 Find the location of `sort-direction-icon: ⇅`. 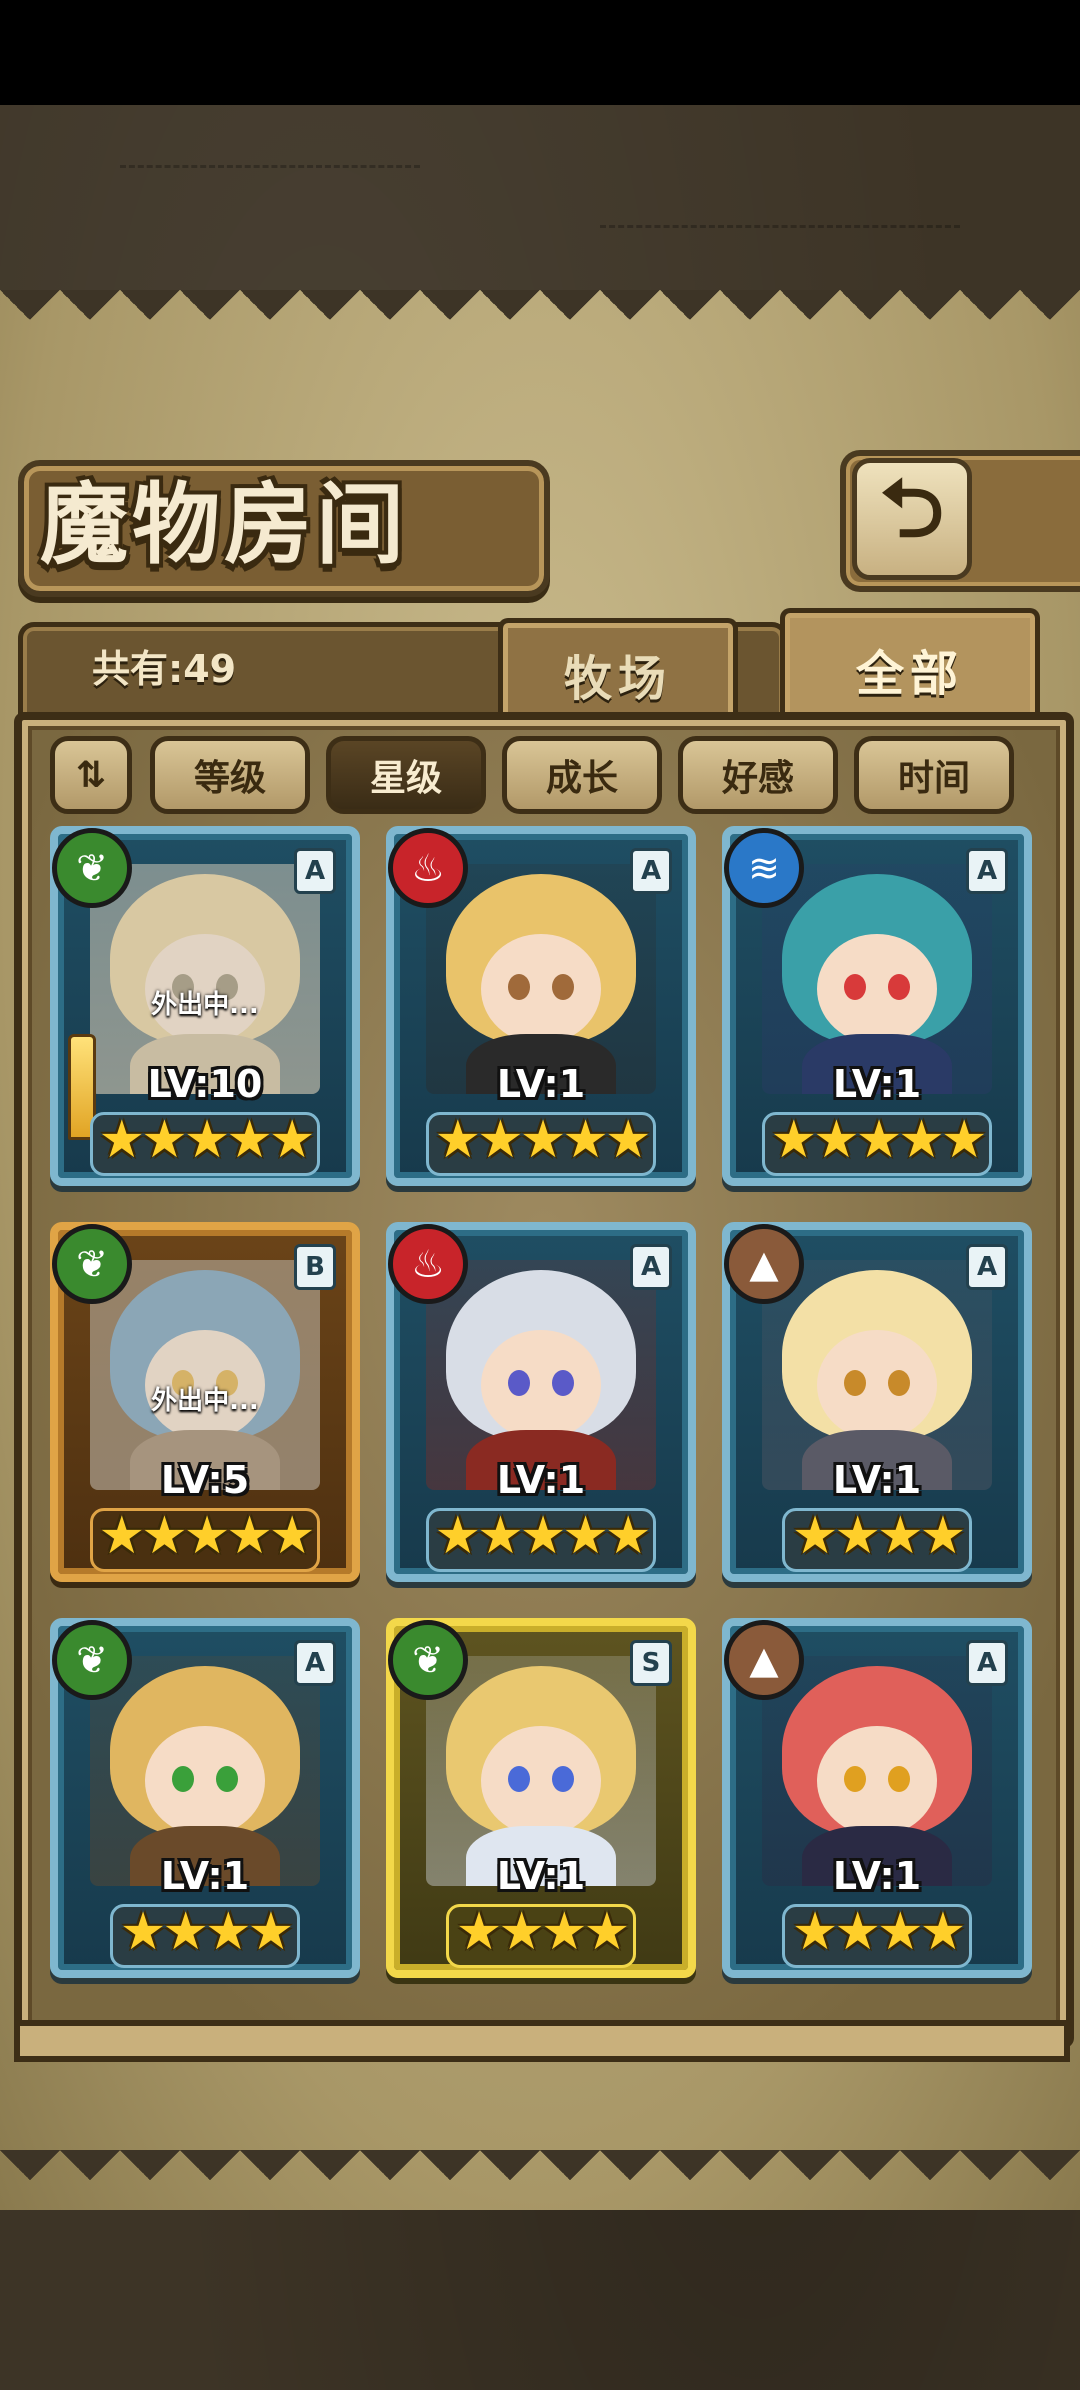

sort-direction-icon: ⇅ is located at coordinates (91, 775).